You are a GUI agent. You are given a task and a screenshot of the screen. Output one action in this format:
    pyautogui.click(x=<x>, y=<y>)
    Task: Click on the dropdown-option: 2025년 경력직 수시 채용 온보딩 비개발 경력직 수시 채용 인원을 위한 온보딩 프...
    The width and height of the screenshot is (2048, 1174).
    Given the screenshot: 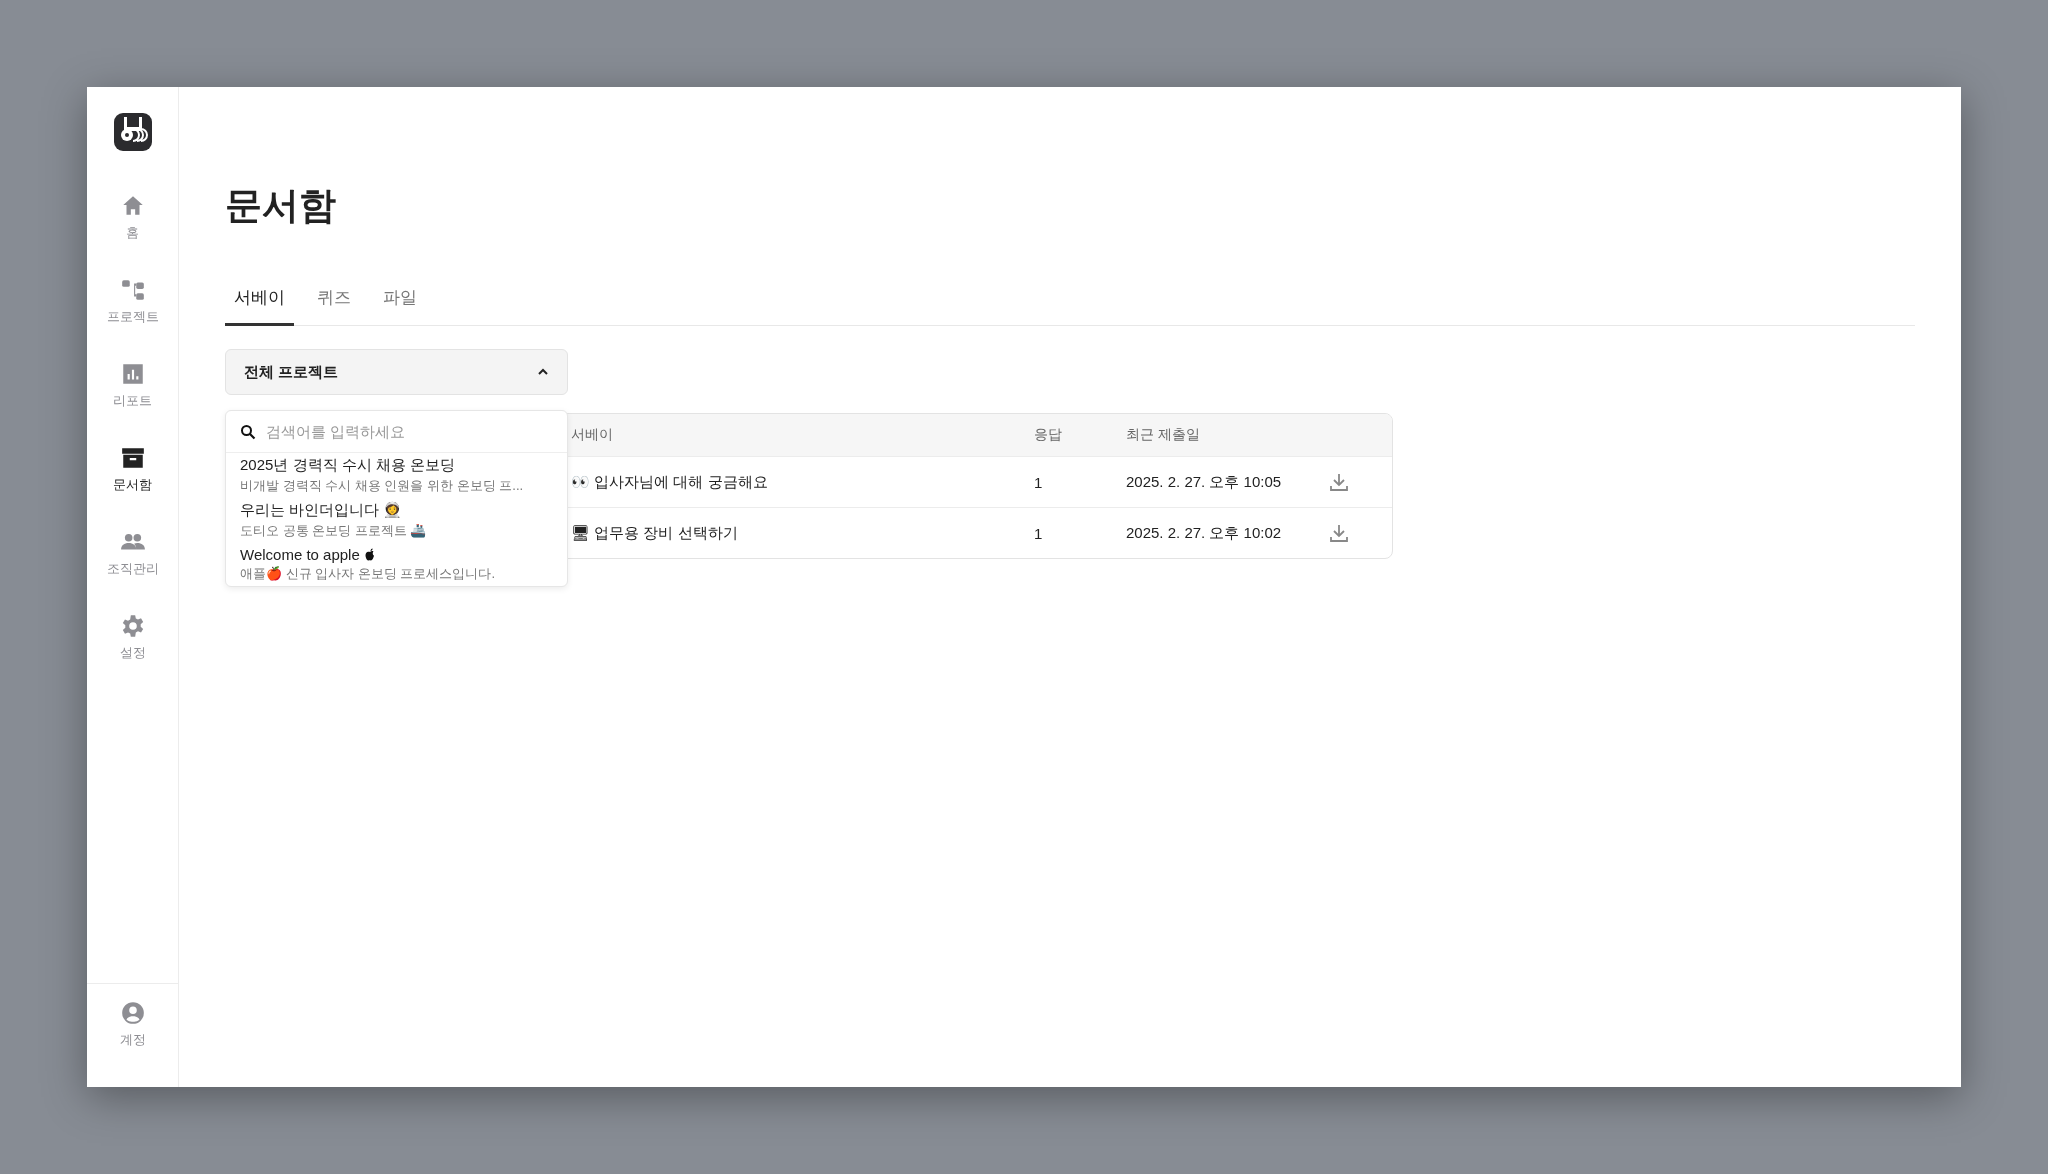 What is the action you would take?
    pyautogui.click(x=396, y=475)
    